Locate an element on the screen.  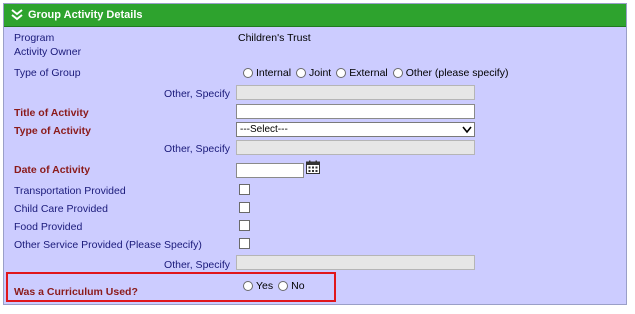
panel-header: Group Activity Details is located at coordinates (315, 15).